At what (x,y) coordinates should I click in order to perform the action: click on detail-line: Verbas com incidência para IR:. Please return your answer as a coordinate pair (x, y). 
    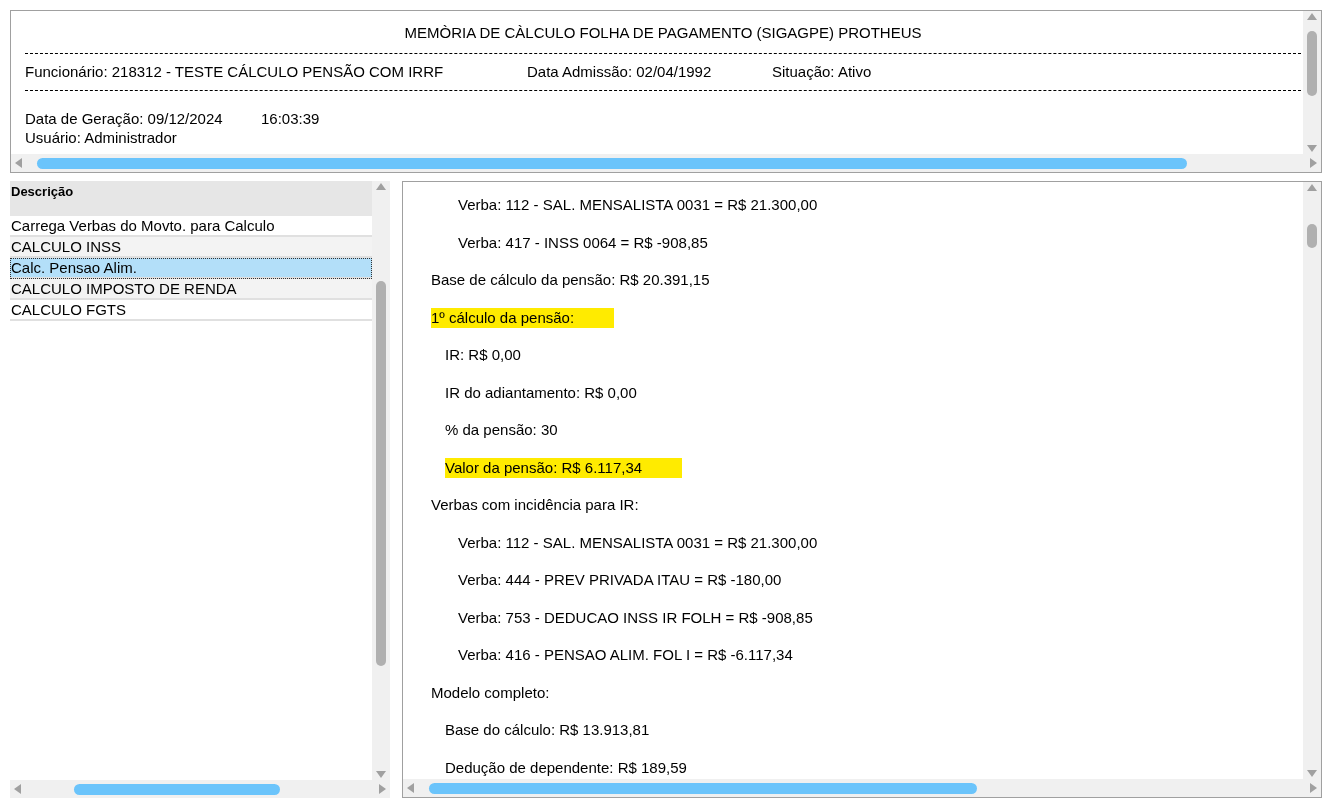
    Looking at the image, I should click on (535, 505).